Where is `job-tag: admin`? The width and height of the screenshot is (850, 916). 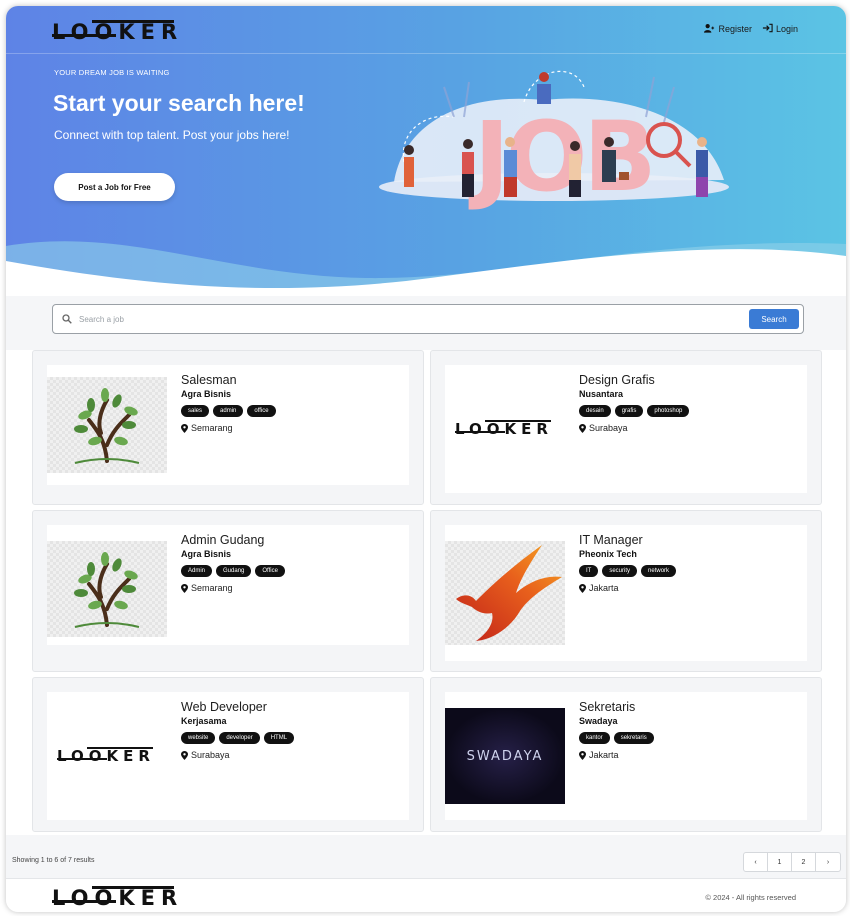
job-tag: admin is located at coordinates (228, 411).